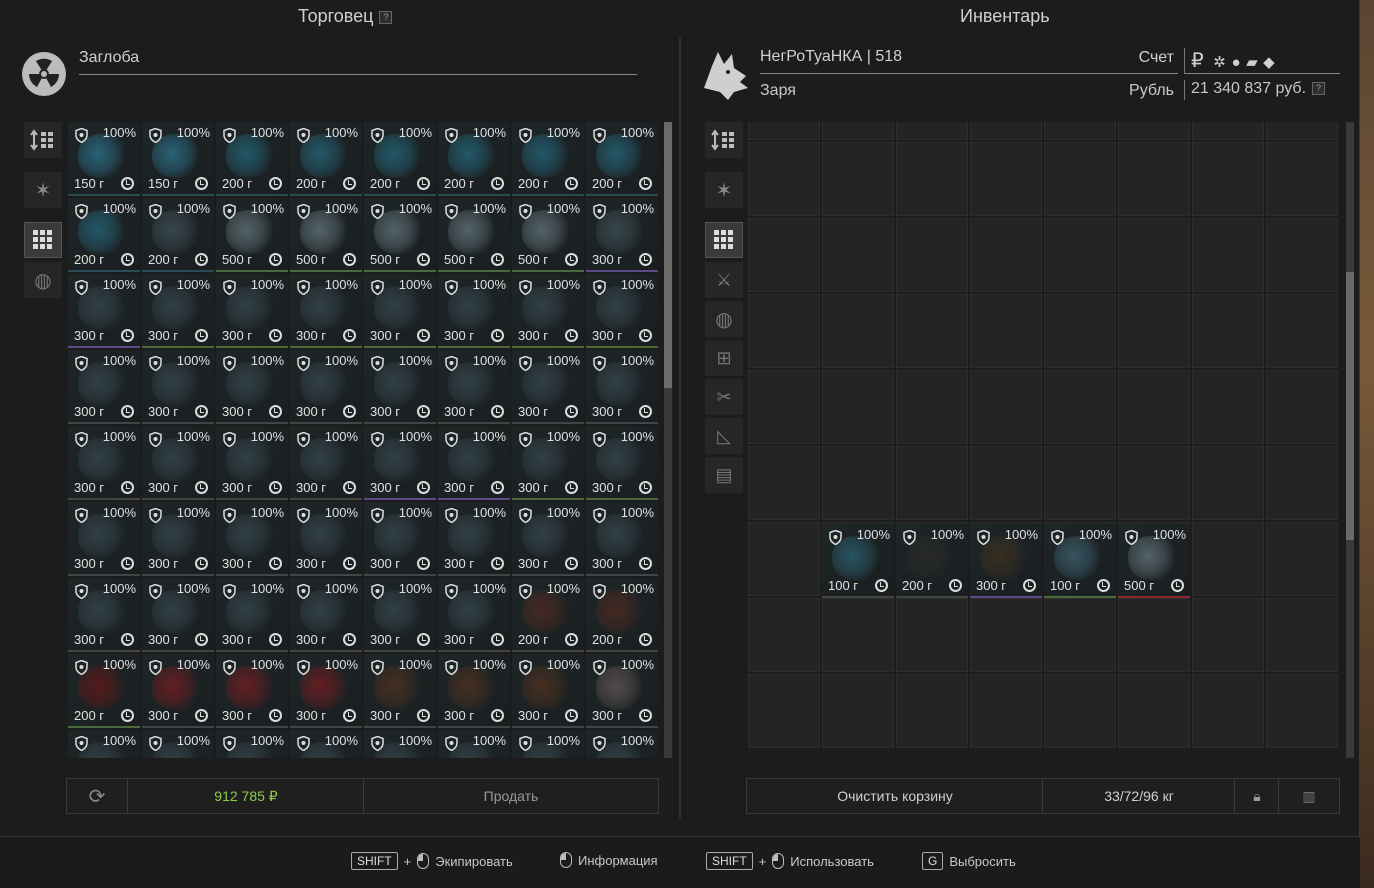  I want to click on inv-filter-medical-button: ⊞, so click(724, 358).